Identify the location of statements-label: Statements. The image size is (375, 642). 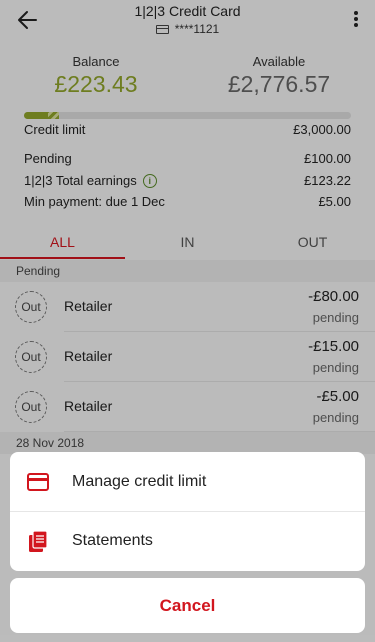
(112, 540).